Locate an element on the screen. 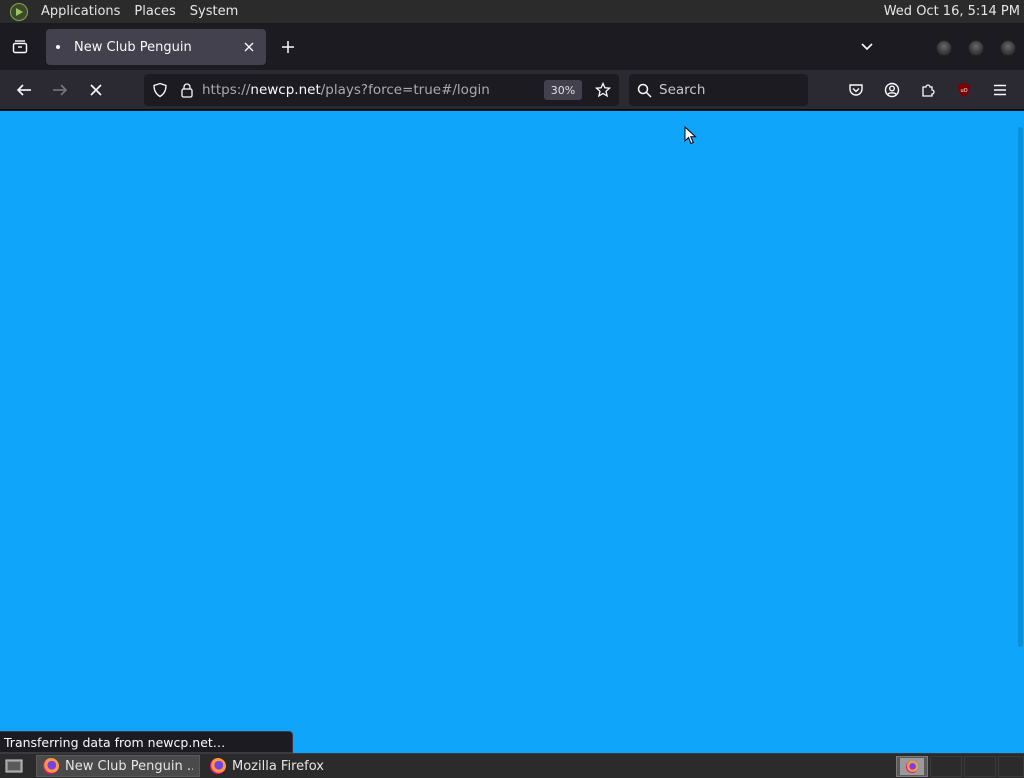  show-desktop-icon is located at coordinates (14, 766).